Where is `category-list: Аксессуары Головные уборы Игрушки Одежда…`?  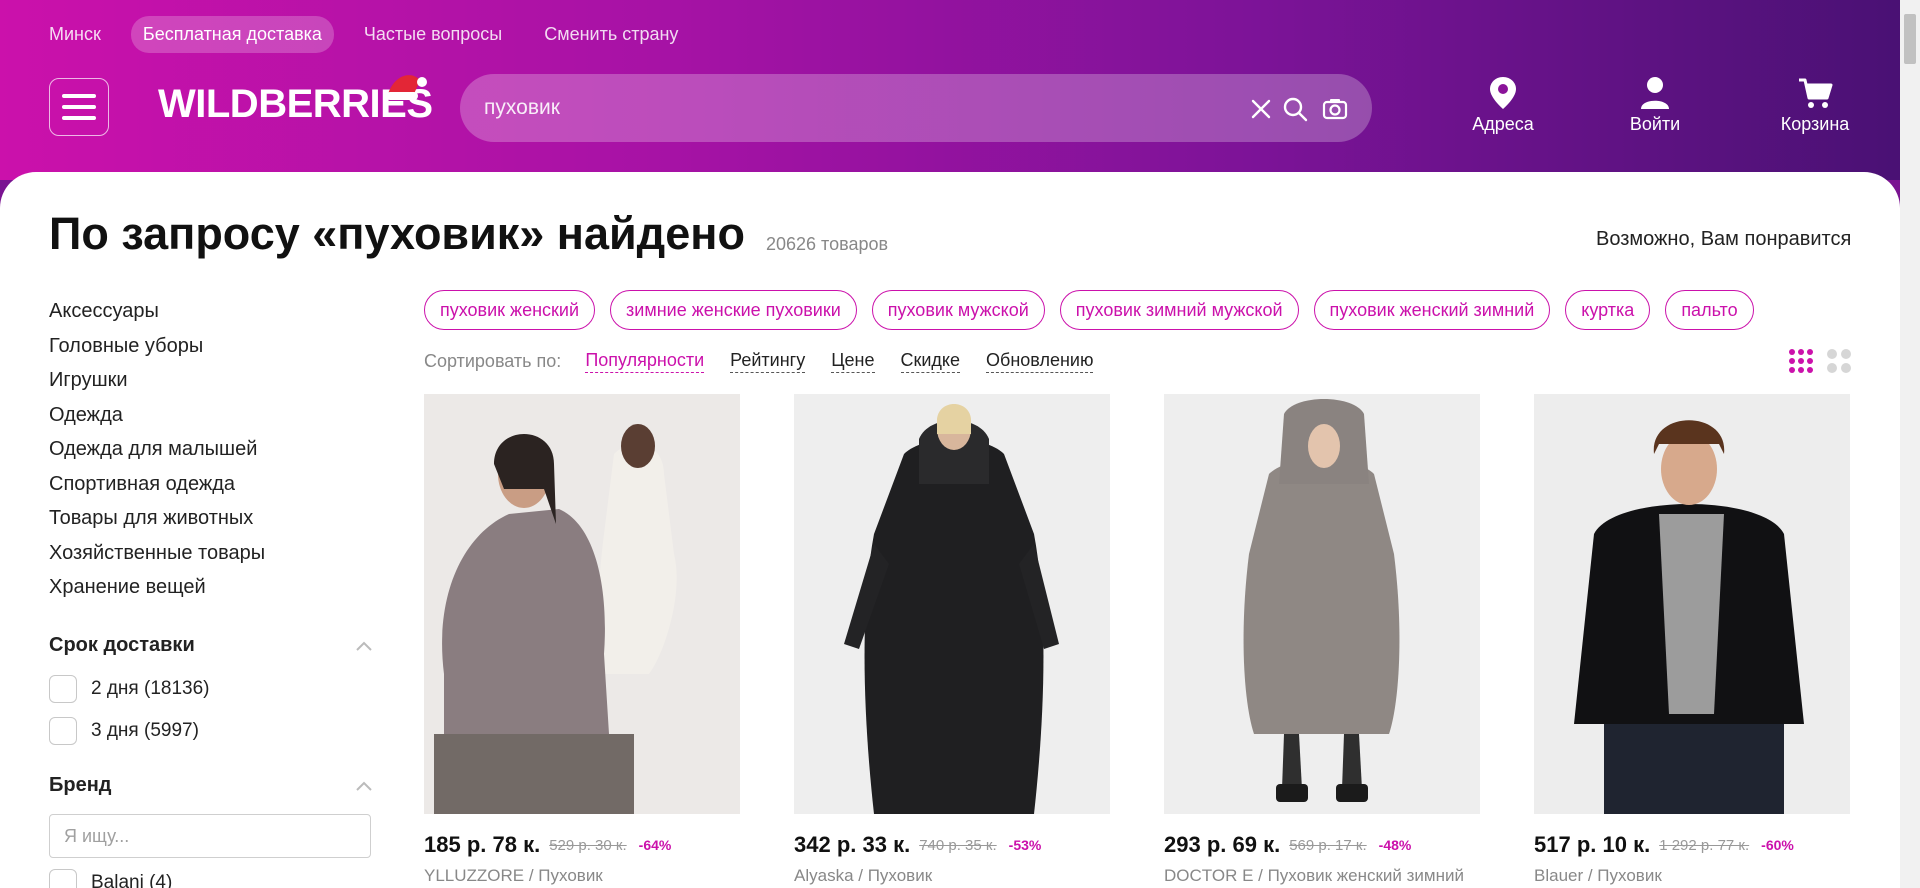 category-list: Аксессуары Головные уборы Игрушки Одежда… is located at coordinates (157, 449).